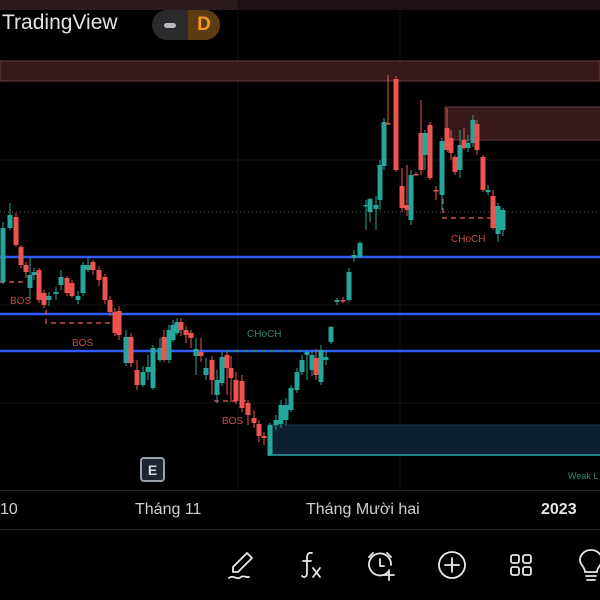  What do you see at coordinates (381, 565) in the screenshot?
I see `alarm-add-icon` at bounding box center [381, 565].